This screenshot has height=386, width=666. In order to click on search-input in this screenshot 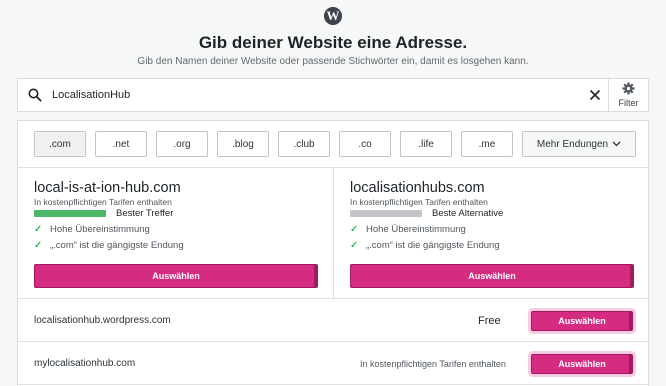, I will do `click(317, 95)`.